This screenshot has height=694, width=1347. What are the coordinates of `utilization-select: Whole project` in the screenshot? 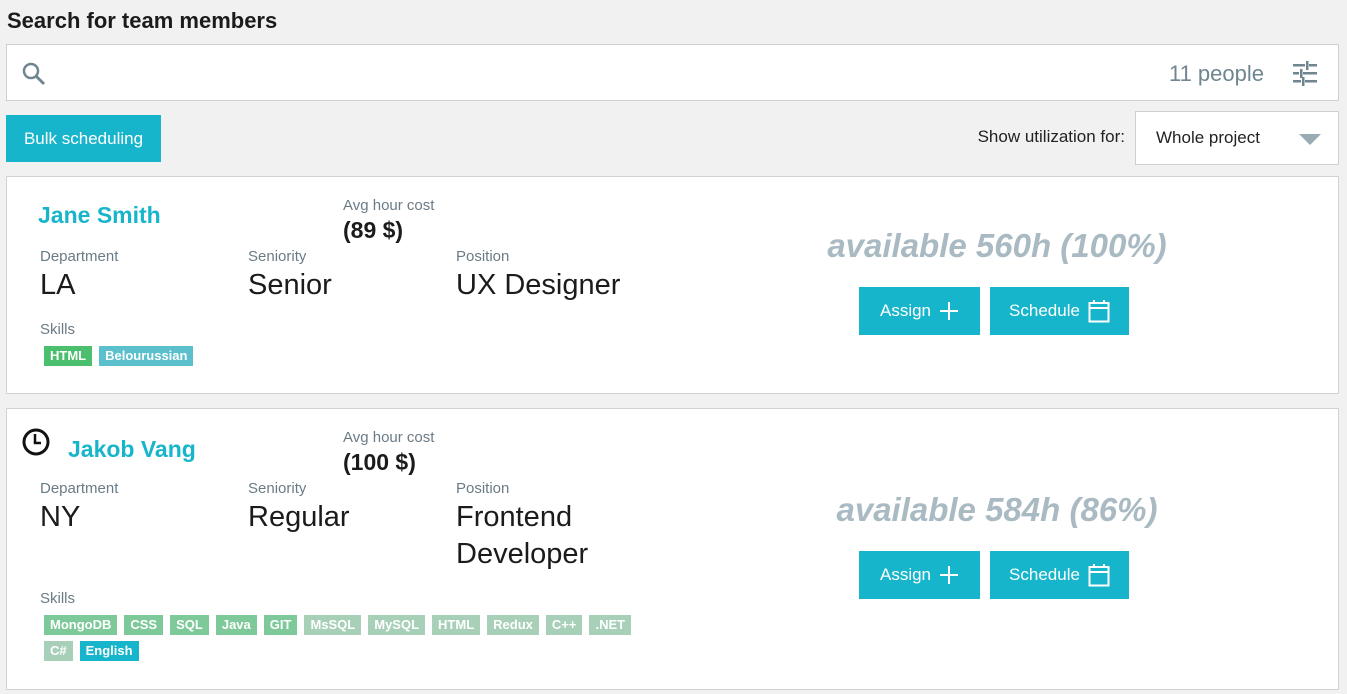 It's located at (1237, 138).